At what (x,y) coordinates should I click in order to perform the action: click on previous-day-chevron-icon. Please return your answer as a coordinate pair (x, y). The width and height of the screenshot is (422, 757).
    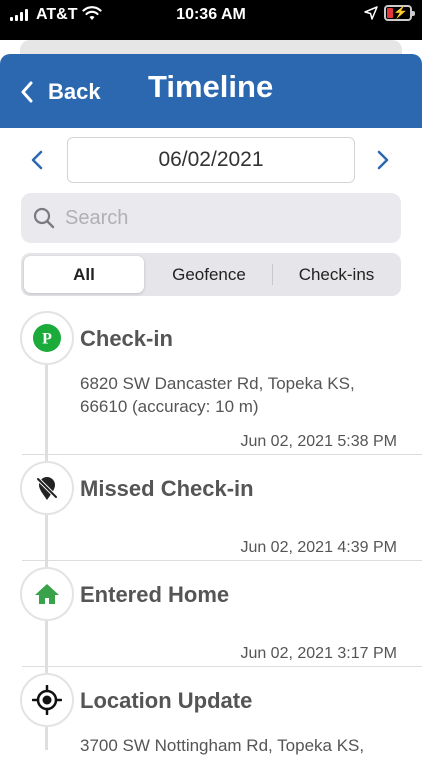
    Looking at the image, I should click on (37, 160).